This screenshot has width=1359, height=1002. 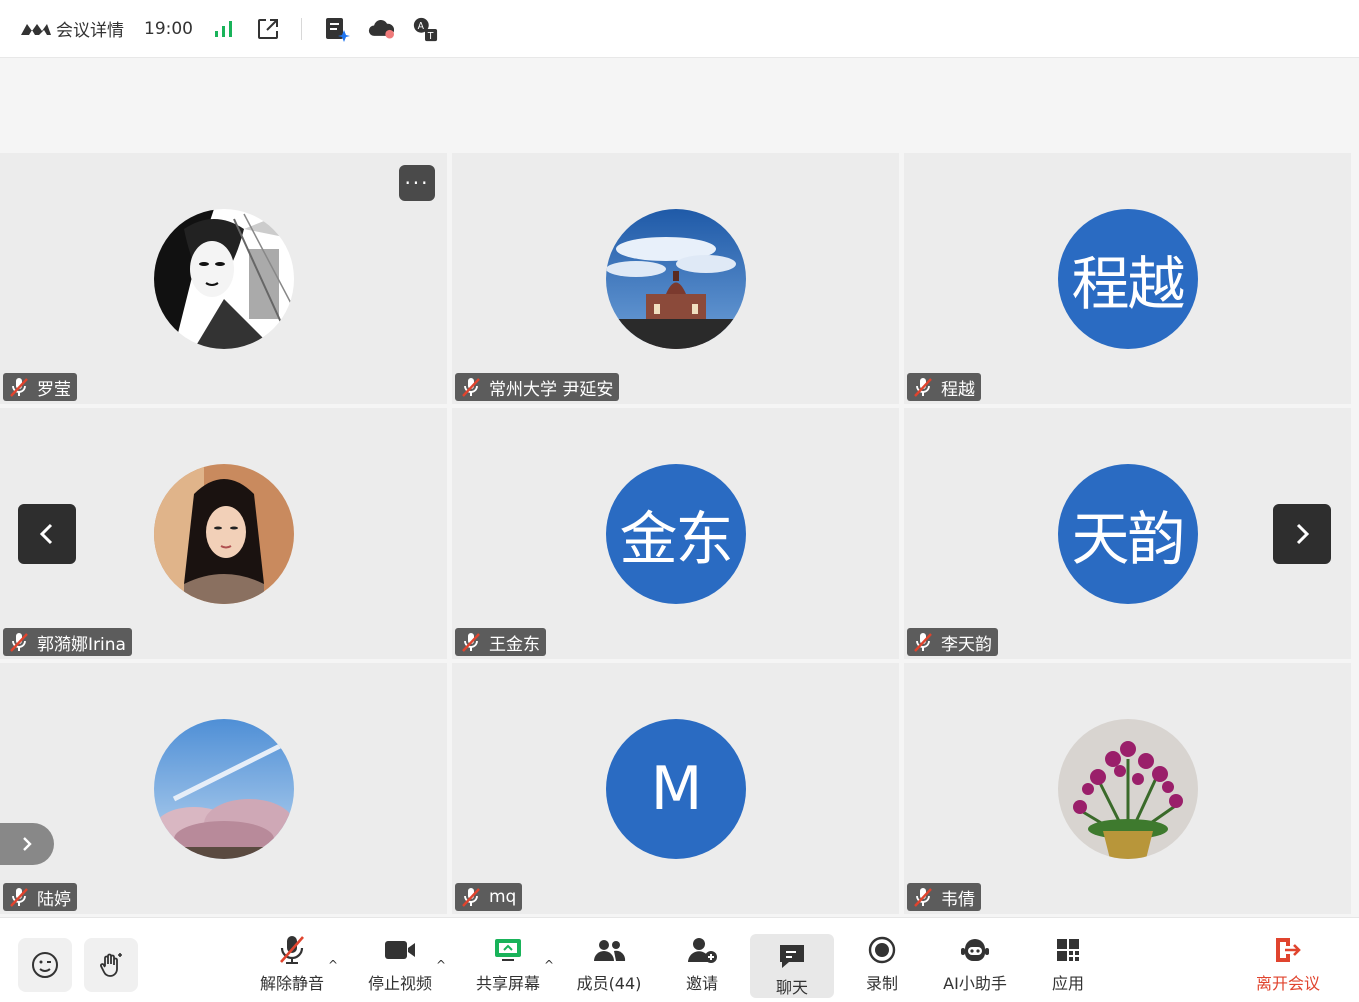 What do you see at coordinates (609, 966) in the screenshot?
I see `members-button: 成员(44)` at bounding box center [609, 966].